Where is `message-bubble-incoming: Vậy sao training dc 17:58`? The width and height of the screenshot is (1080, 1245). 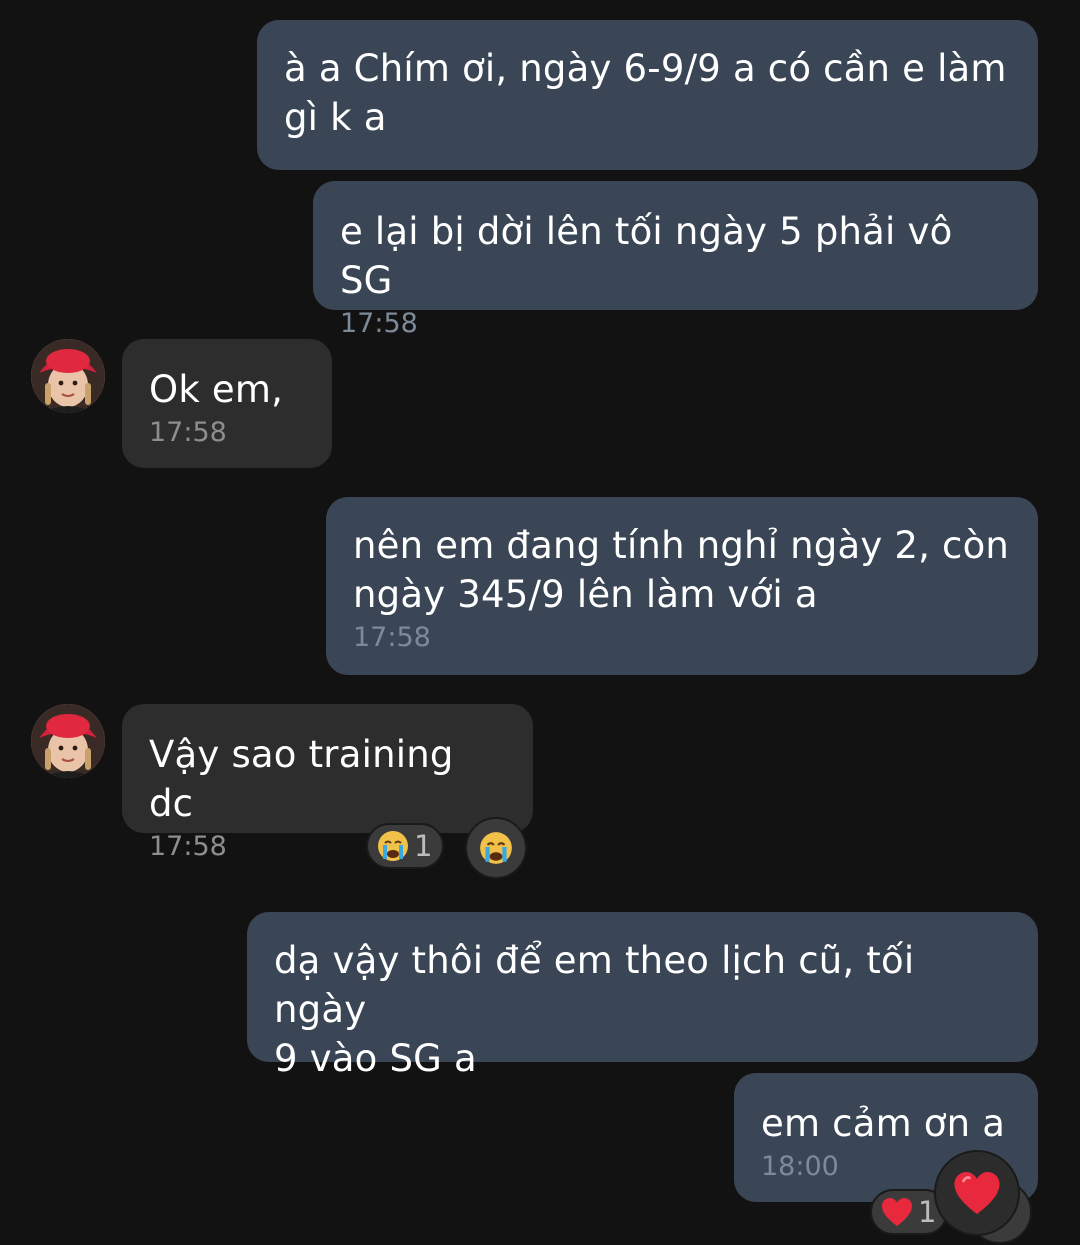
message-bubble-incoming: Vậy sao training dc 17:58 is located at coordinates (327, 783).